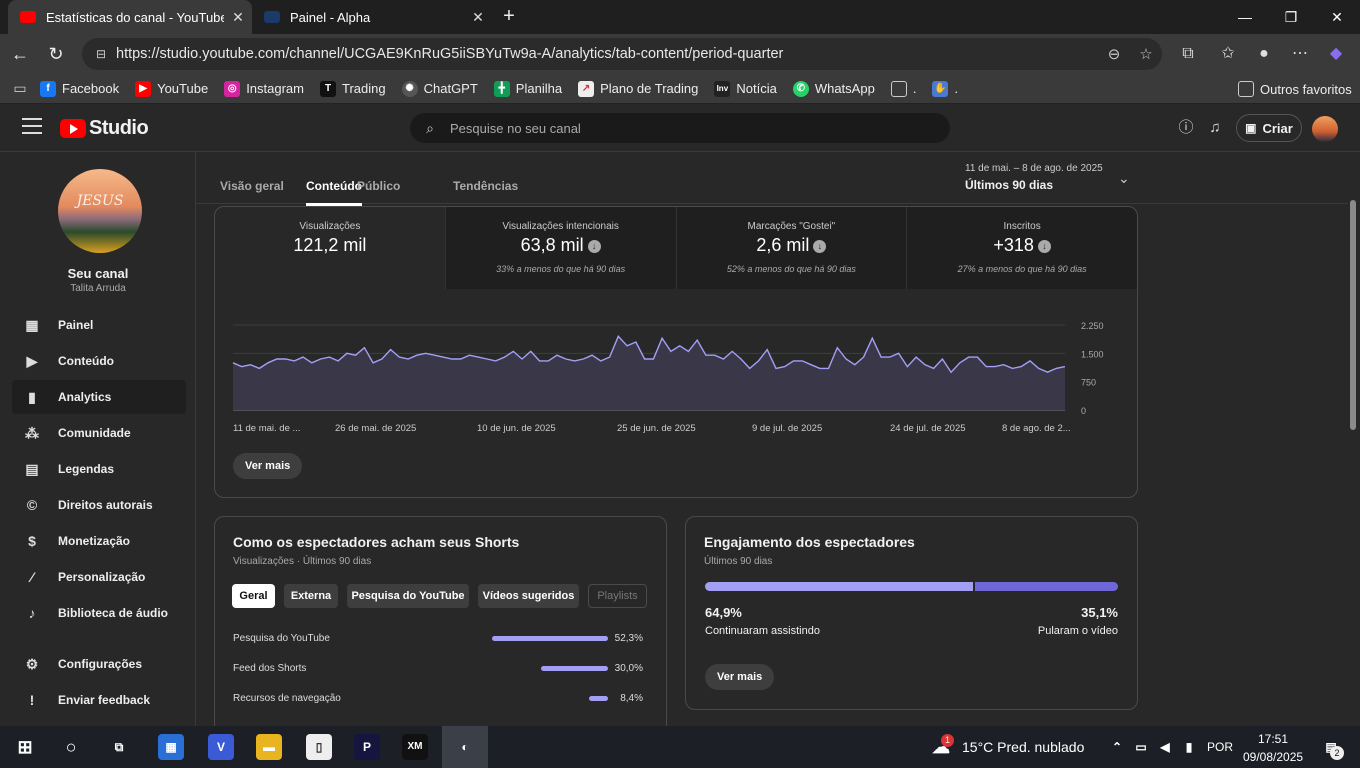 Image resolution: width=1360 pixels, height=768 pixels. I want to click on account-avatar, so click(1325, 129).